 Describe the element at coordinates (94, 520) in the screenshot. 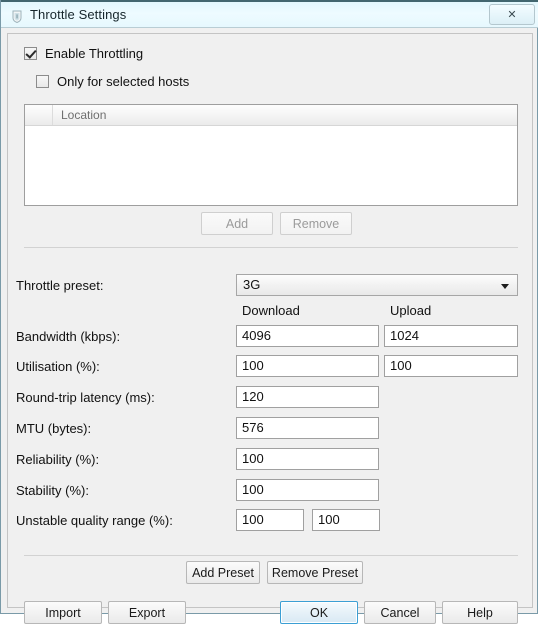

I see `unstable-quality-range-label: Unstable quality range (%):` at that location.